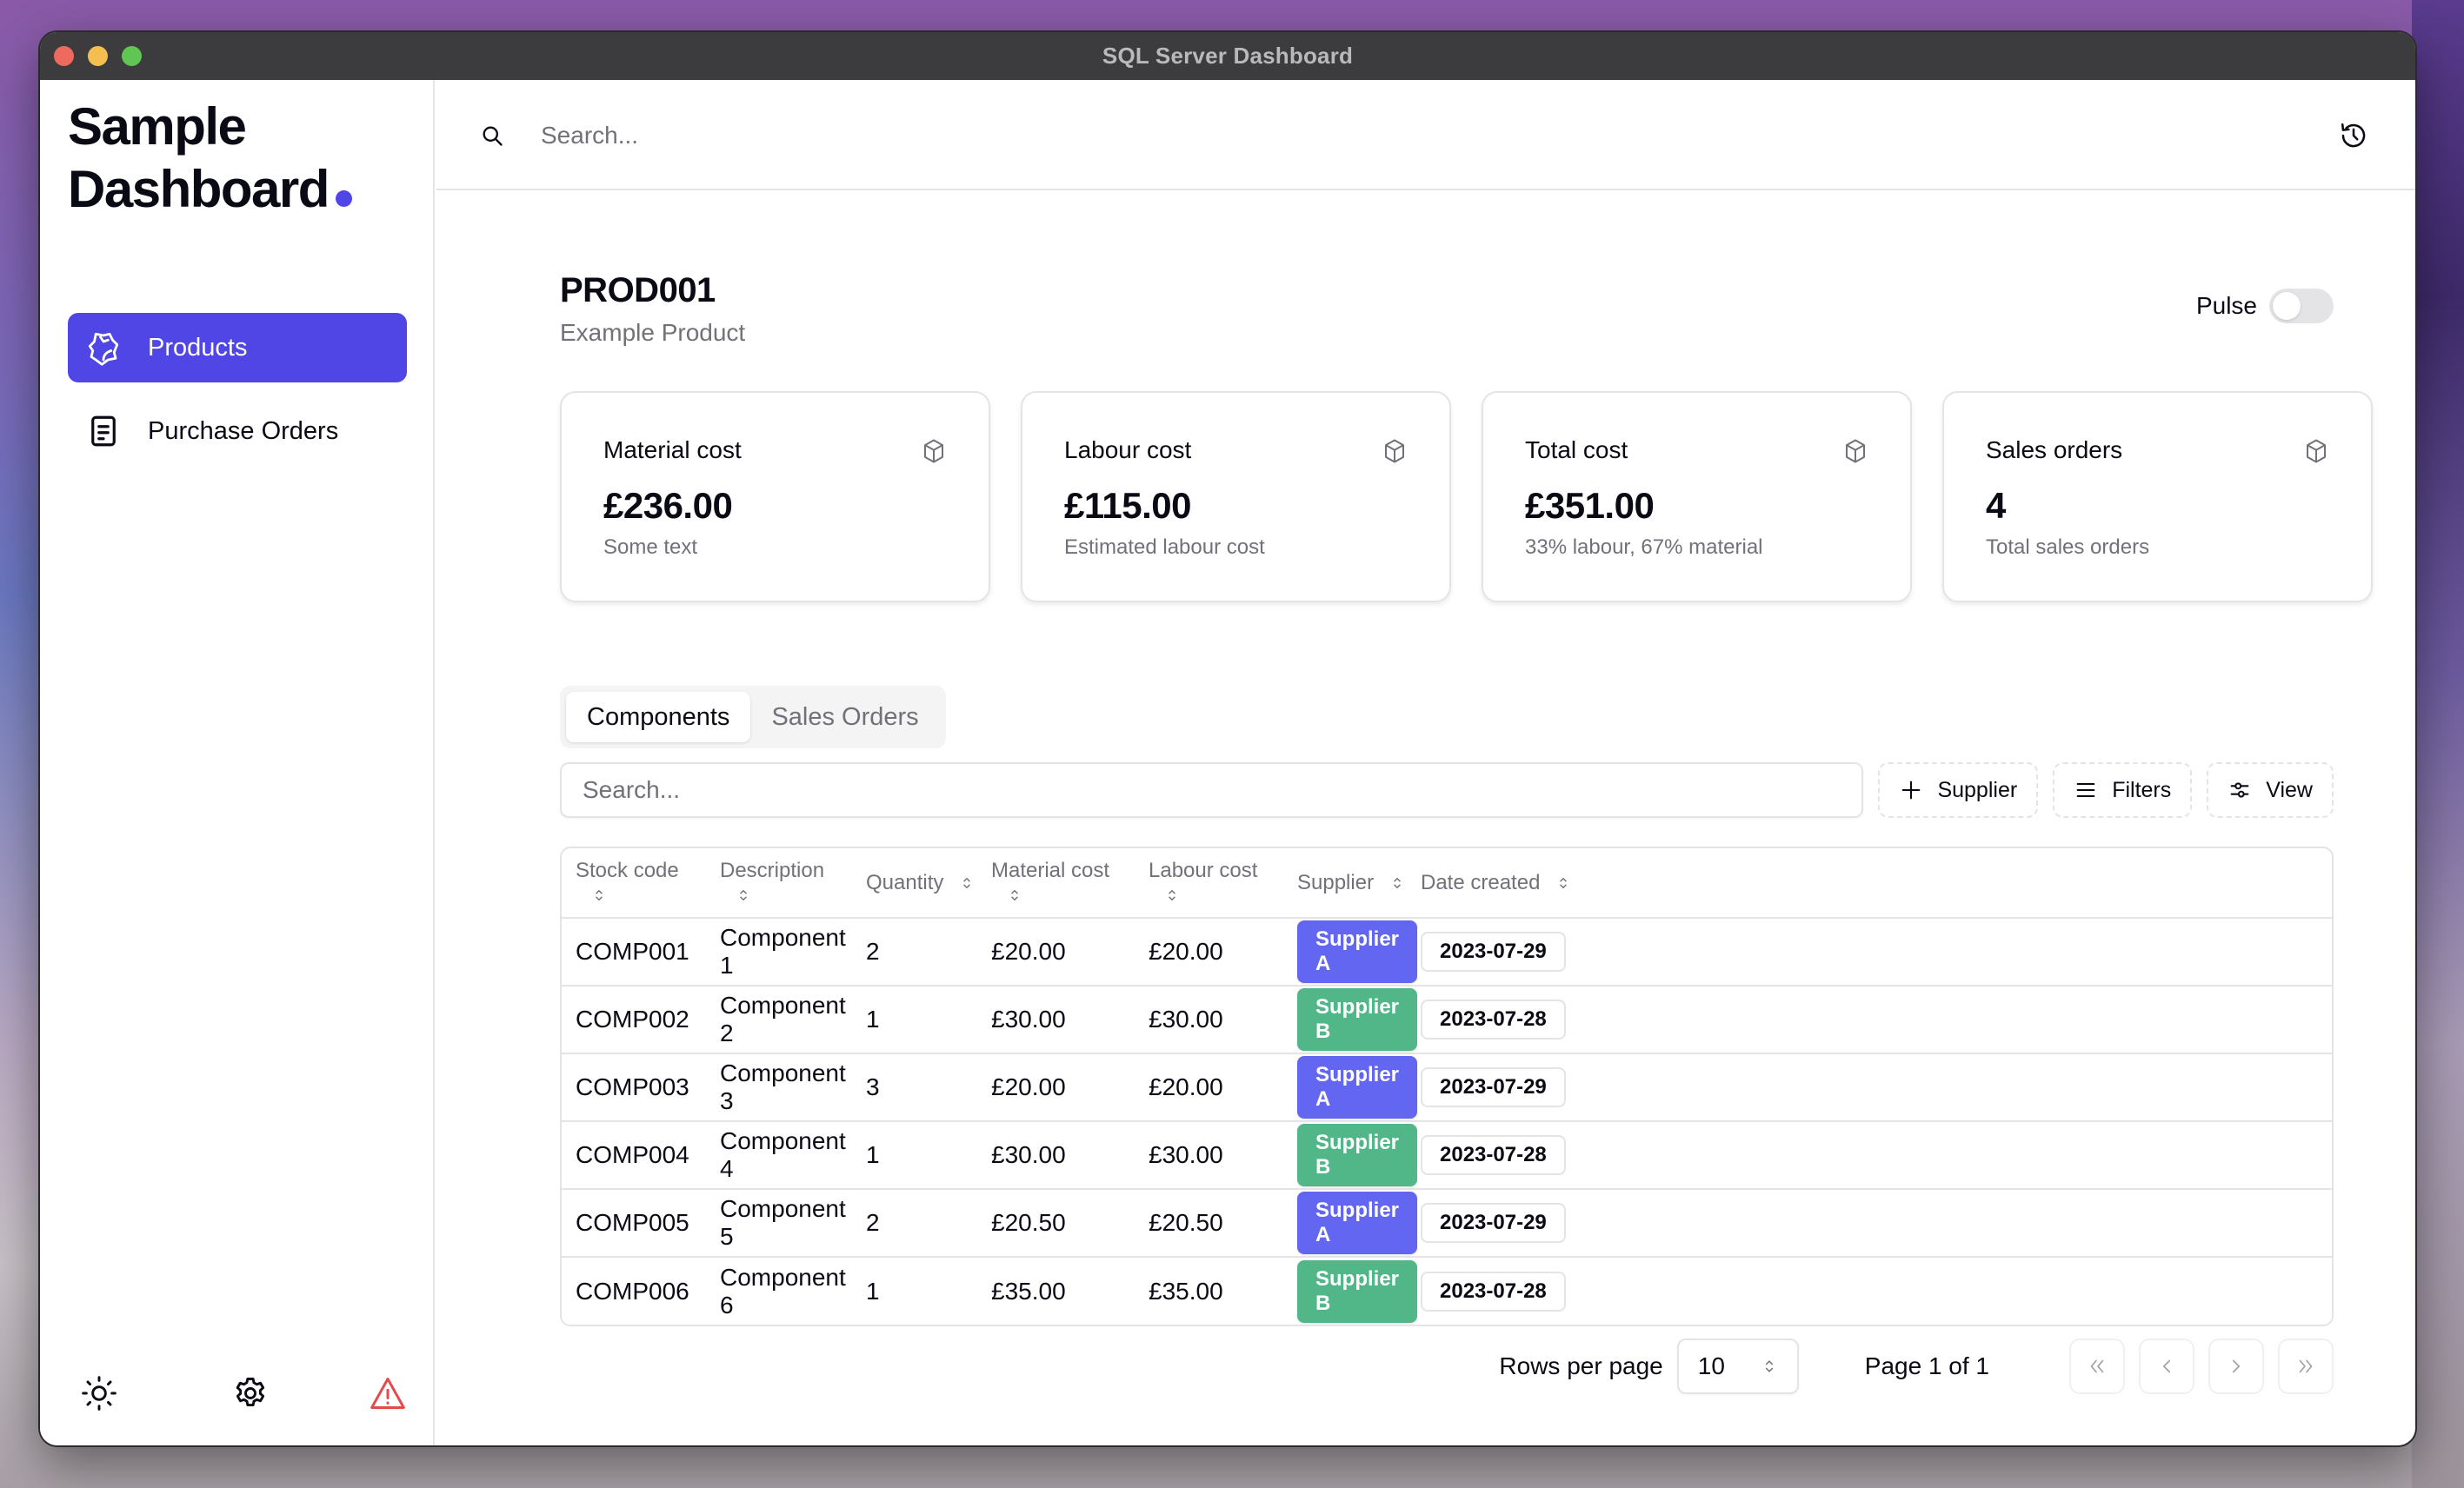  What do you see at coordinates (634, 884) in the screenshot?
I see `column-header-stock-code: Stock code` at bounding box center [634, 884].